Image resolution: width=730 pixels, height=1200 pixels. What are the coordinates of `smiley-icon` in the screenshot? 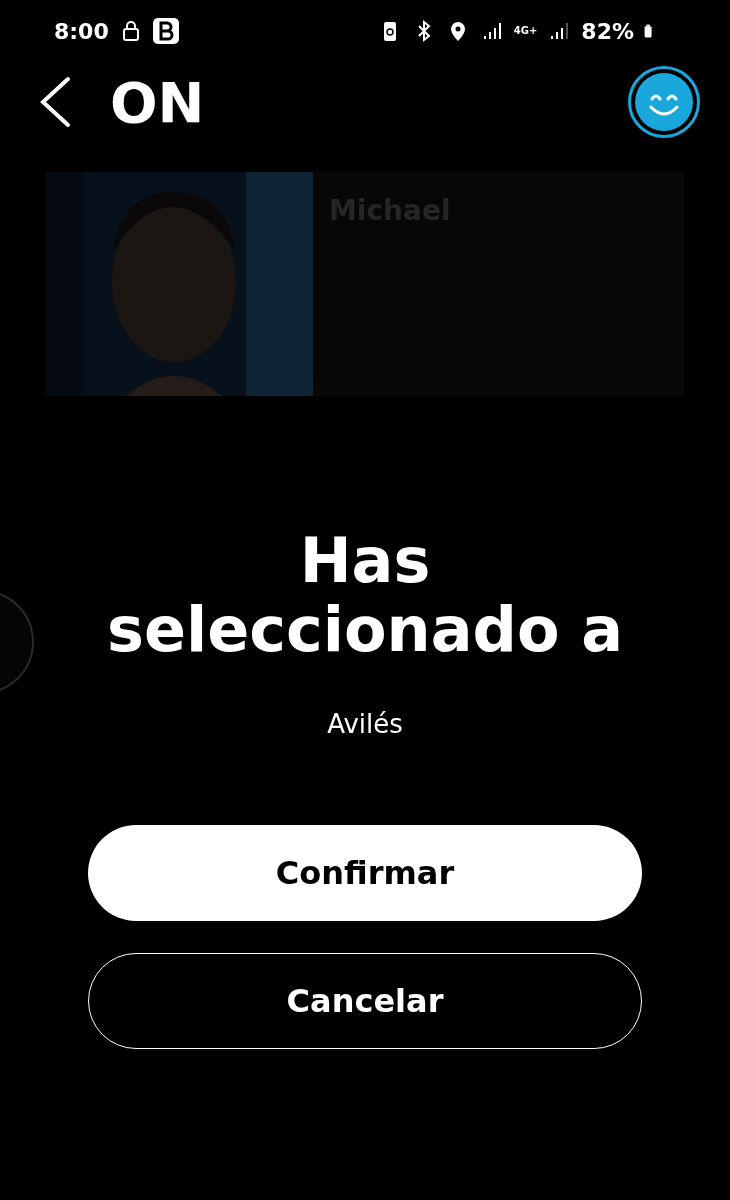 It's located at (664, 102).